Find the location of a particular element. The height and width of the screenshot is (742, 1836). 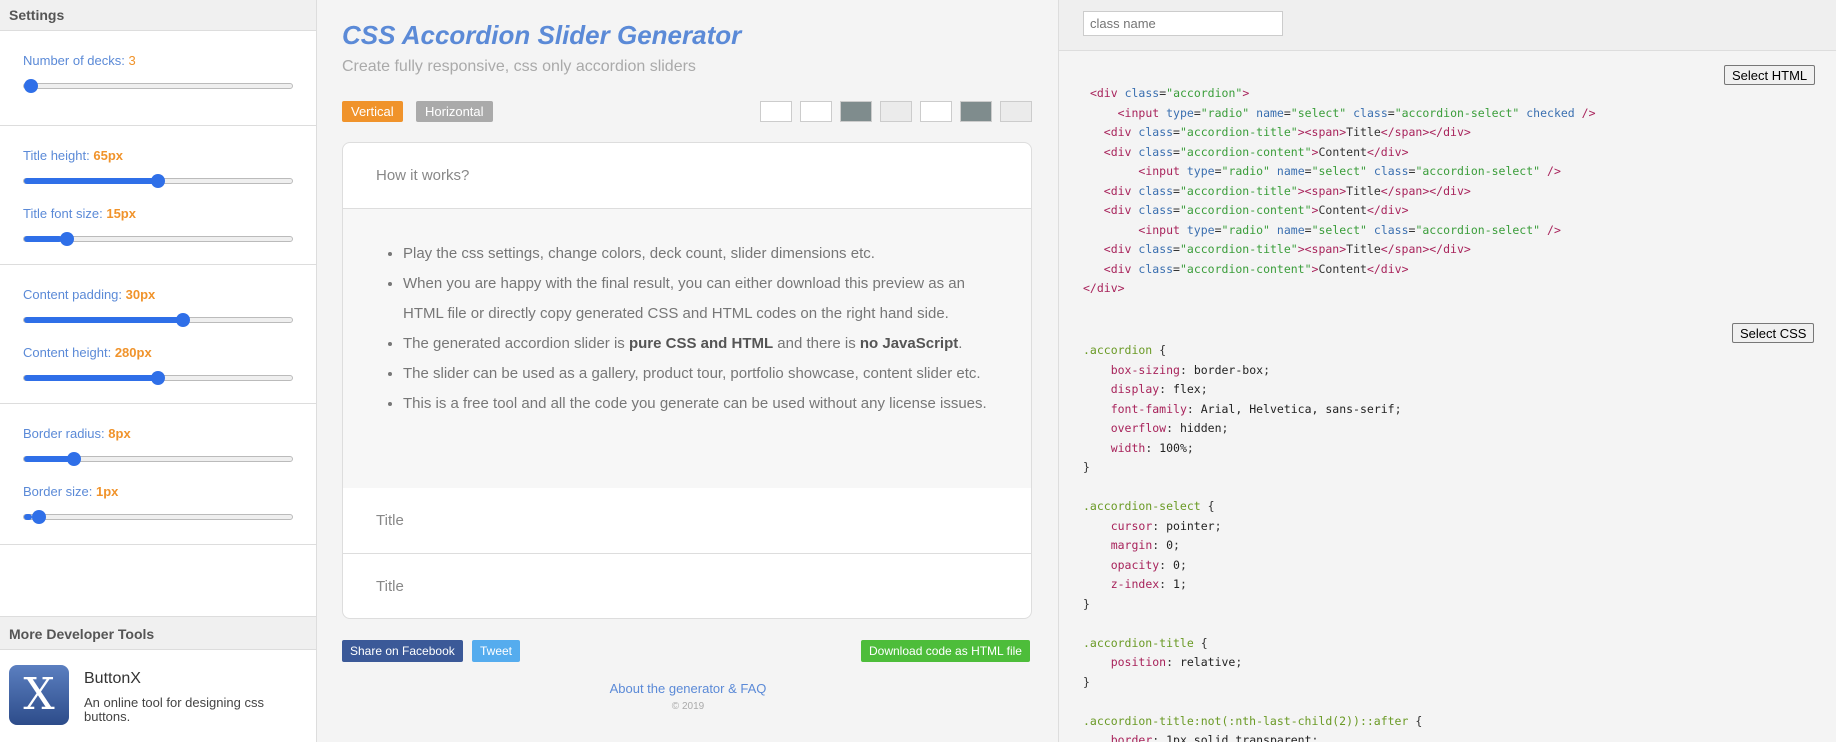

tool-name: ButtonX is located at coordinates (112, 679).